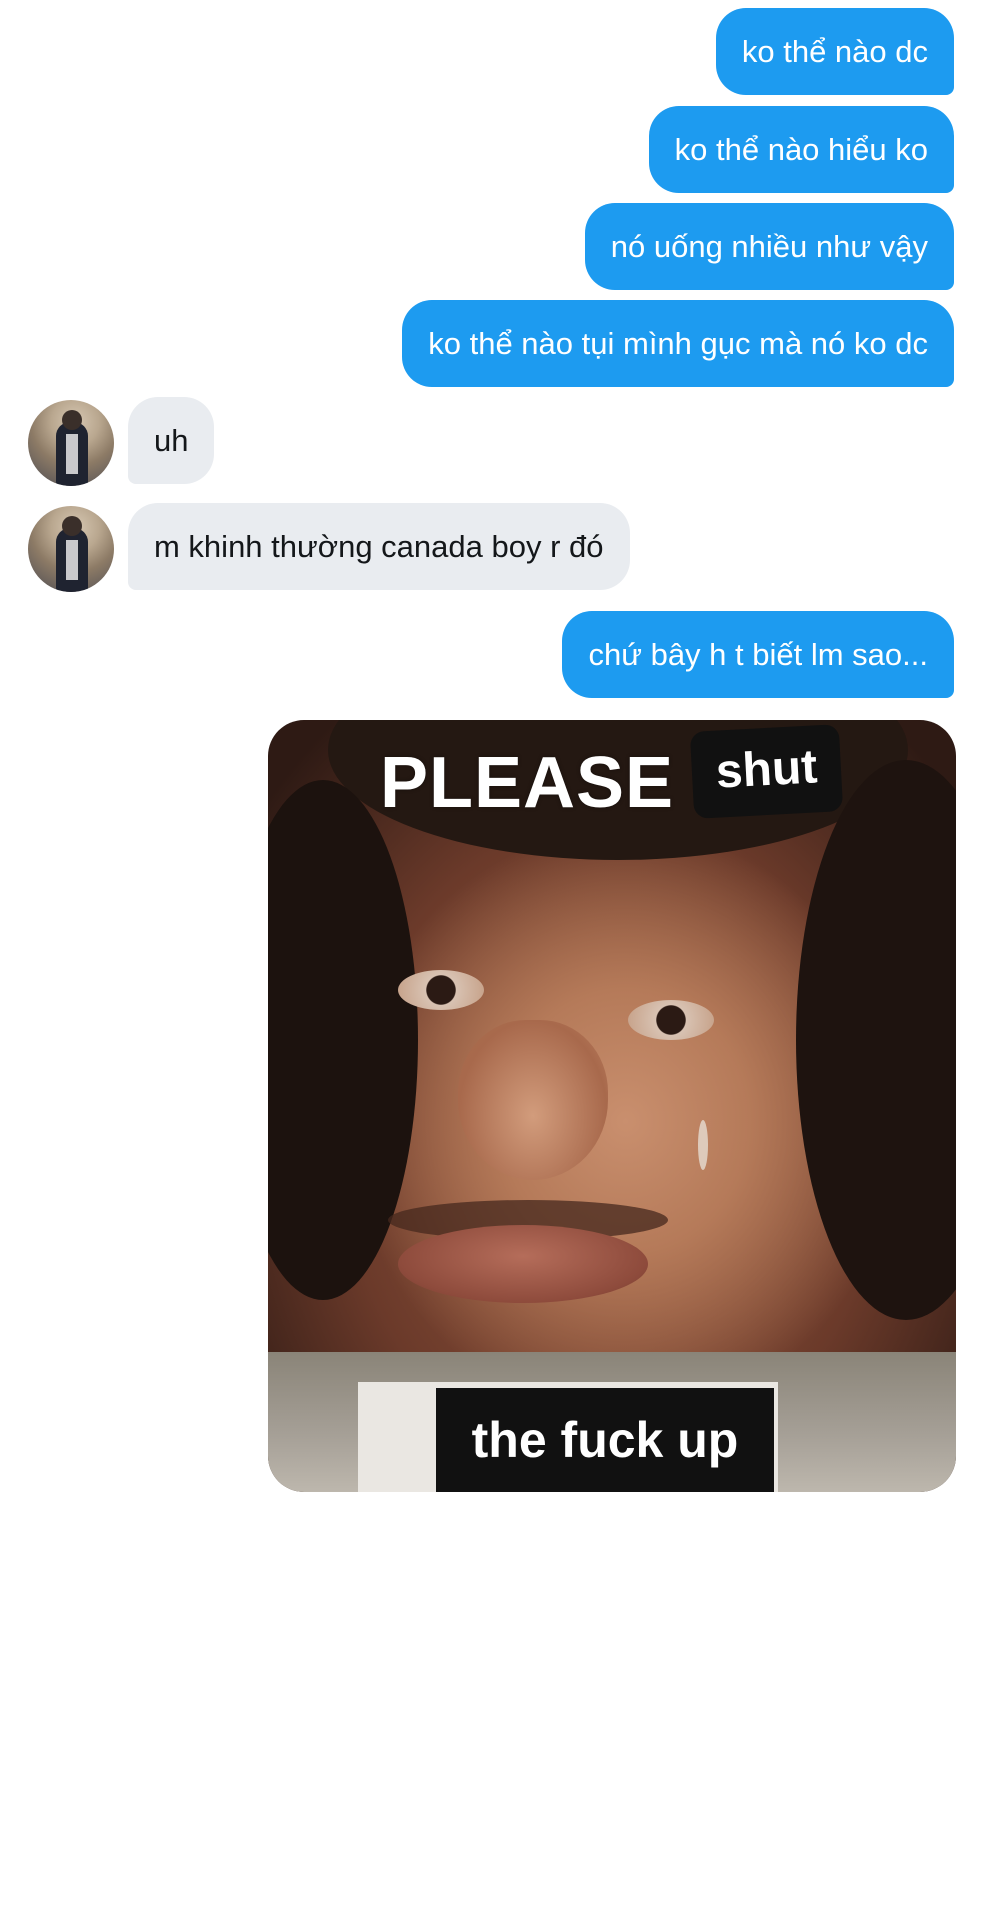 The height and width of the screenshot is (1920, 981). Describe the element at coordinates (876, 1040) in the screenshot. I see `meme-hair` at that location.